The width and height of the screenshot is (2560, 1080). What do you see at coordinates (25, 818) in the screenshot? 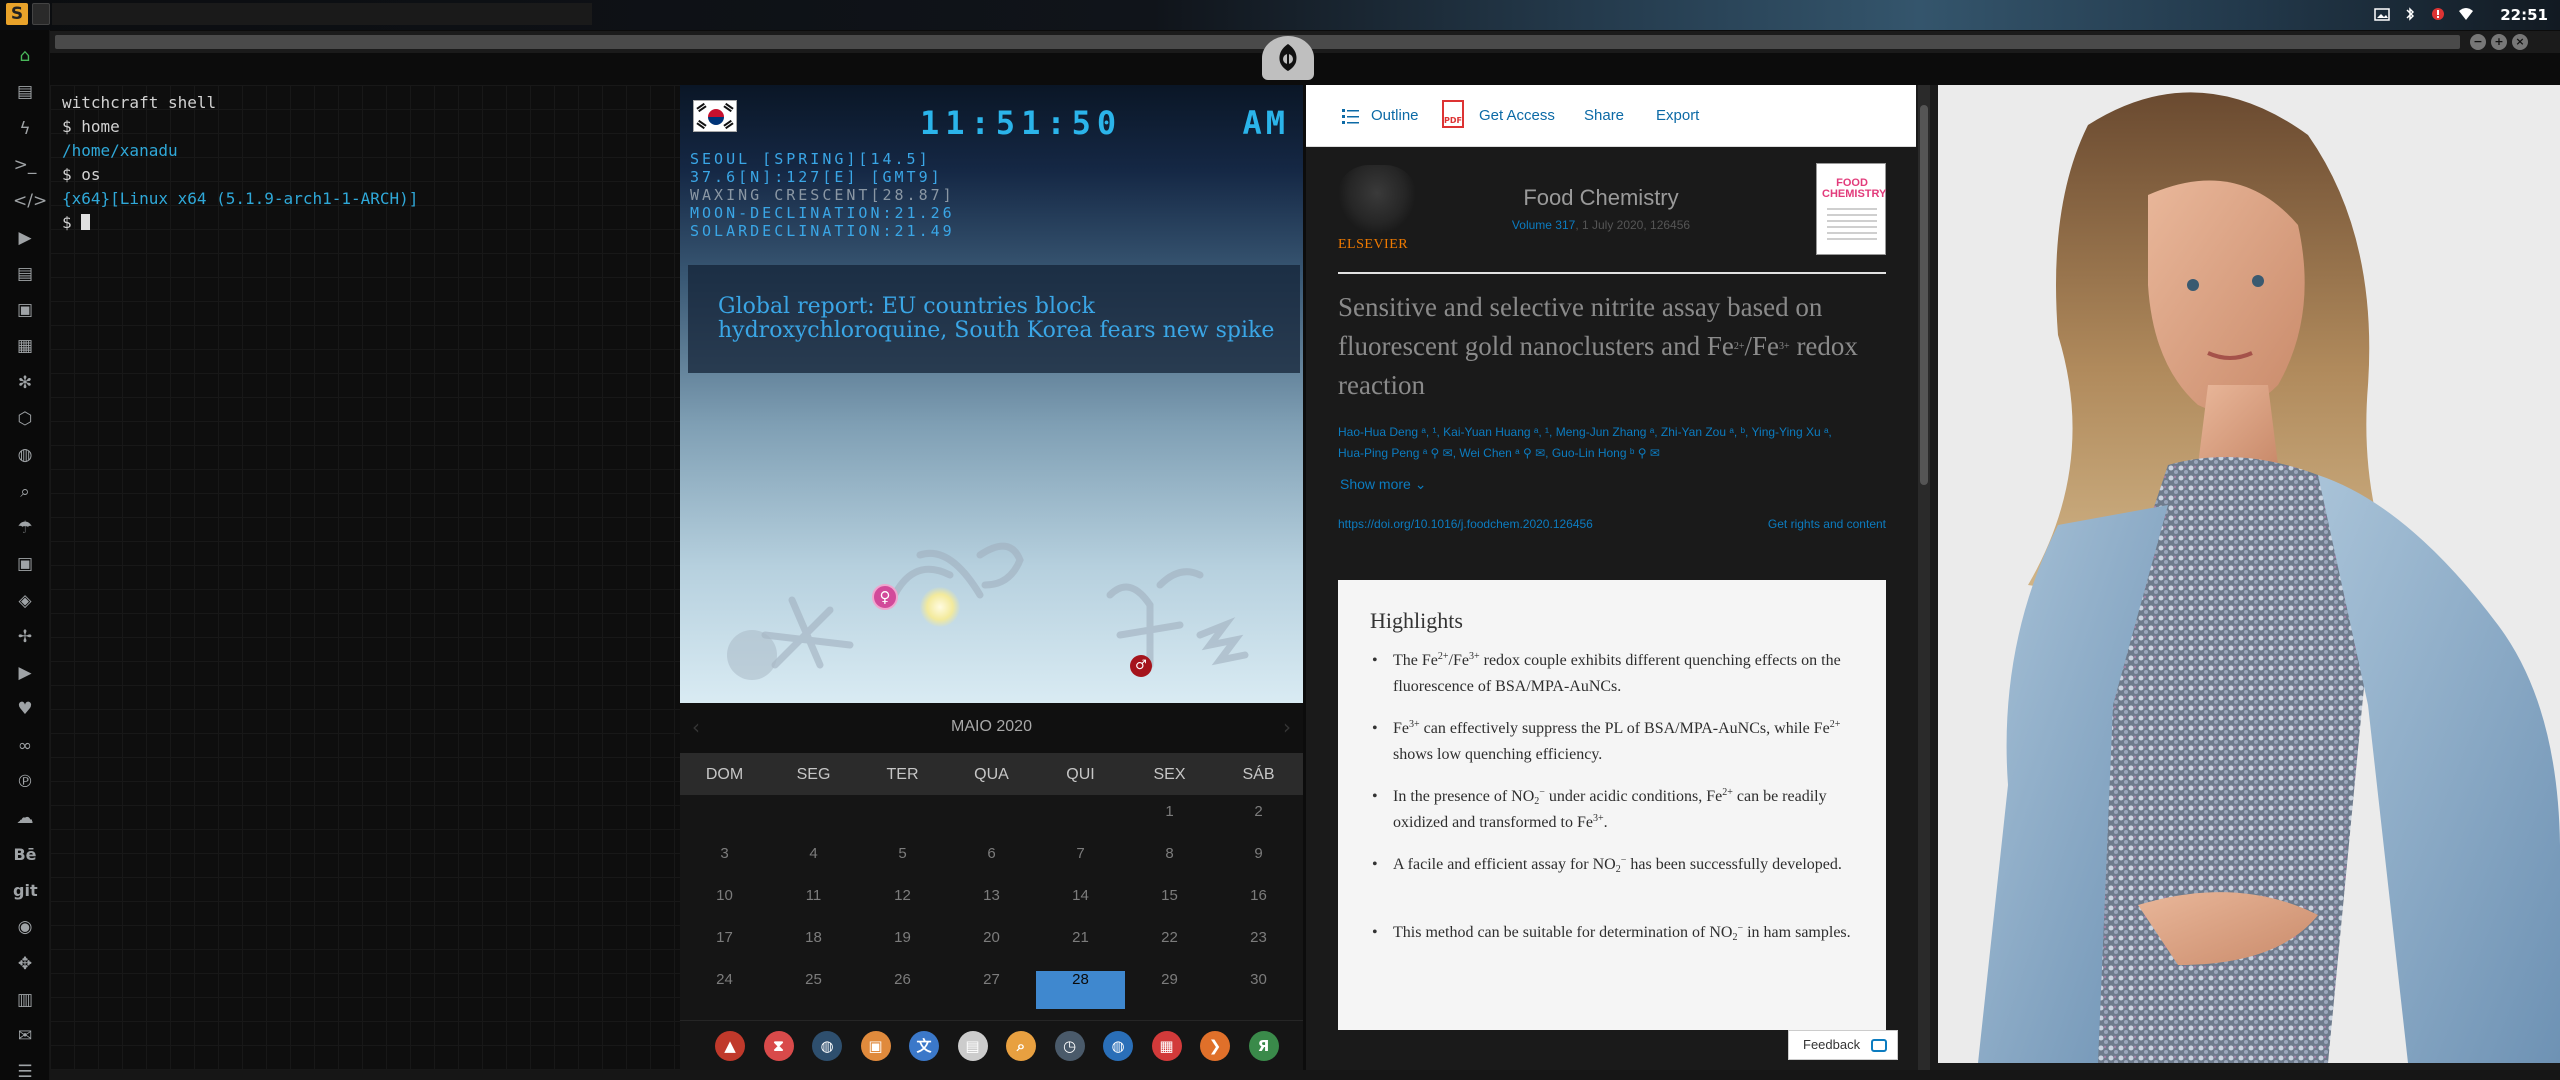
I see `cloud-icon: ☁` at bounding box center [25, 818].